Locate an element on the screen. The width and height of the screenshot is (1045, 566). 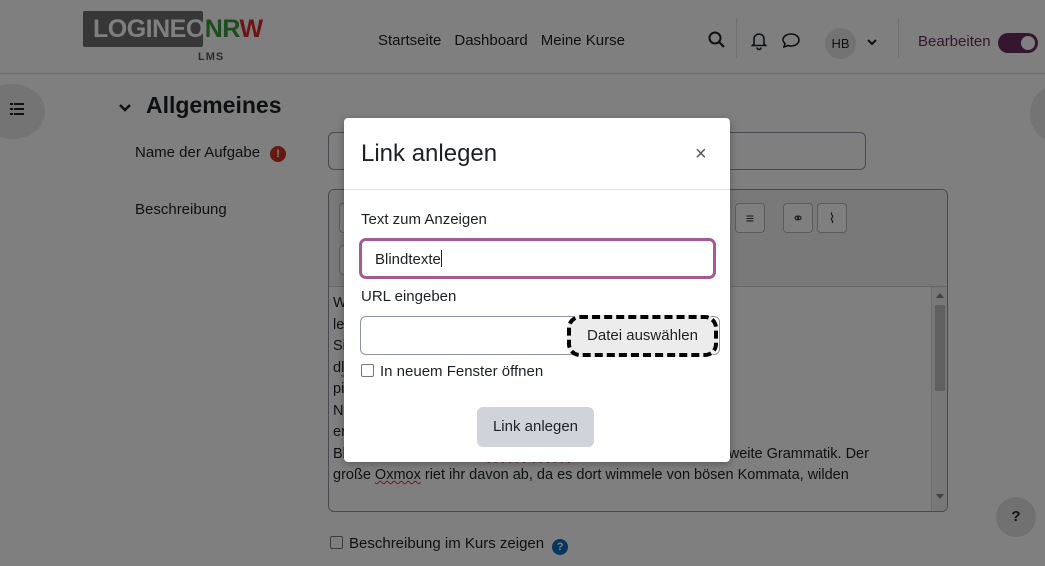
create-link-button: Link anlegen is located at coordinates (535, 427).